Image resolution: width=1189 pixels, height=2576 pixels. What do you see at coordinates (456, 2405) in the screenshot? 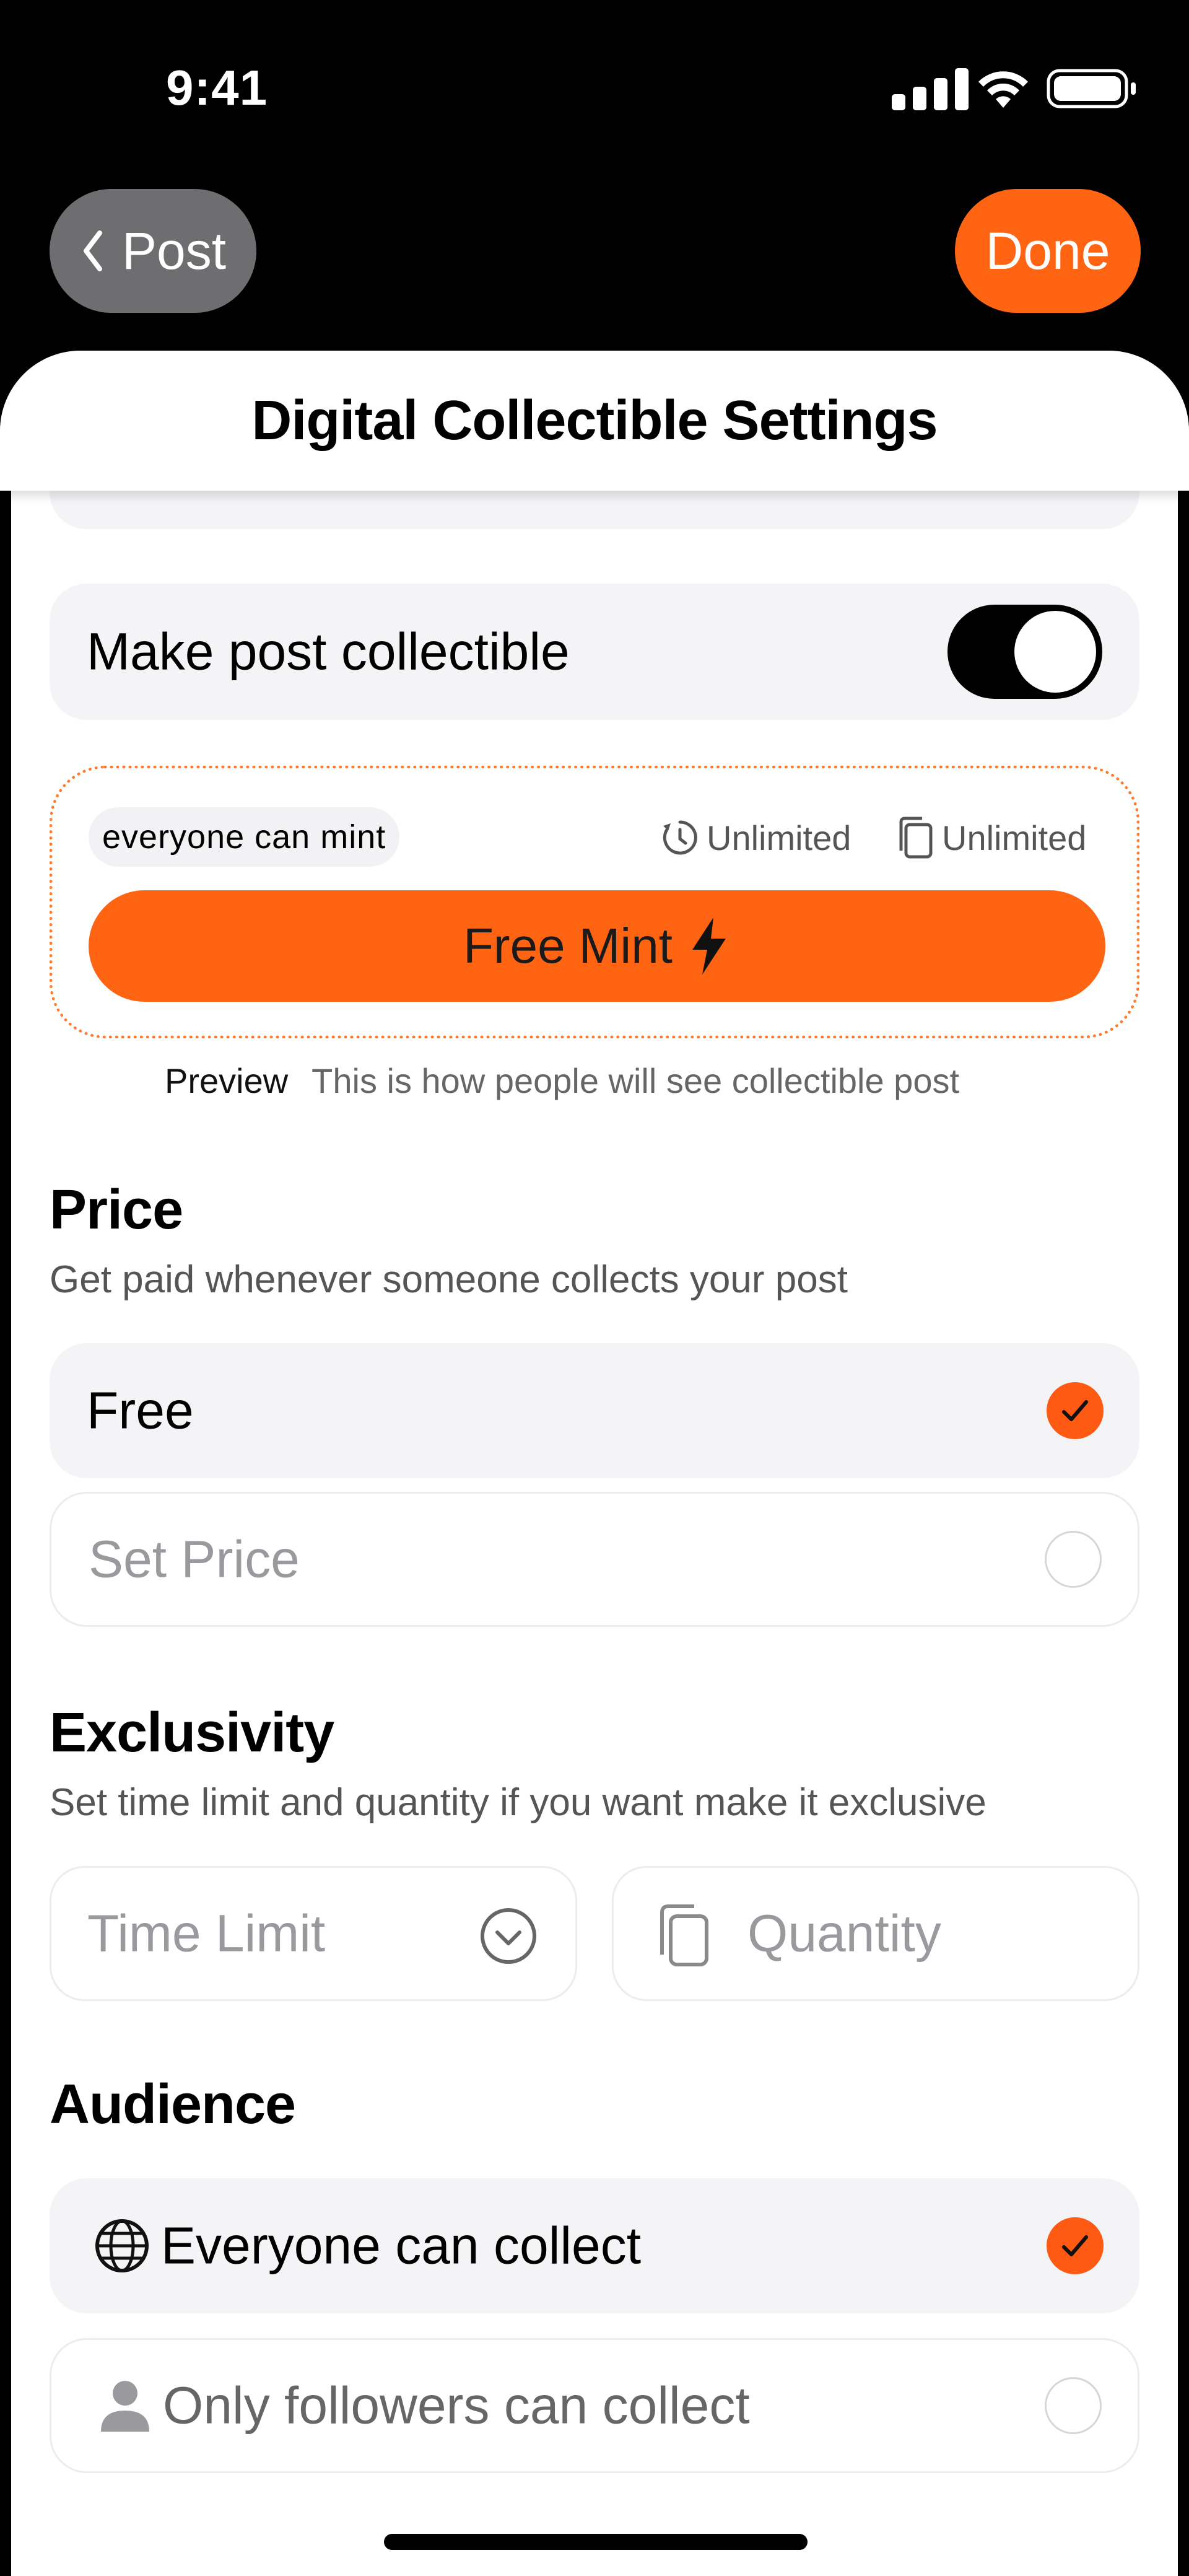
I see `audience-option-label: Only followers can collect` at bounding box center [456, 2405].